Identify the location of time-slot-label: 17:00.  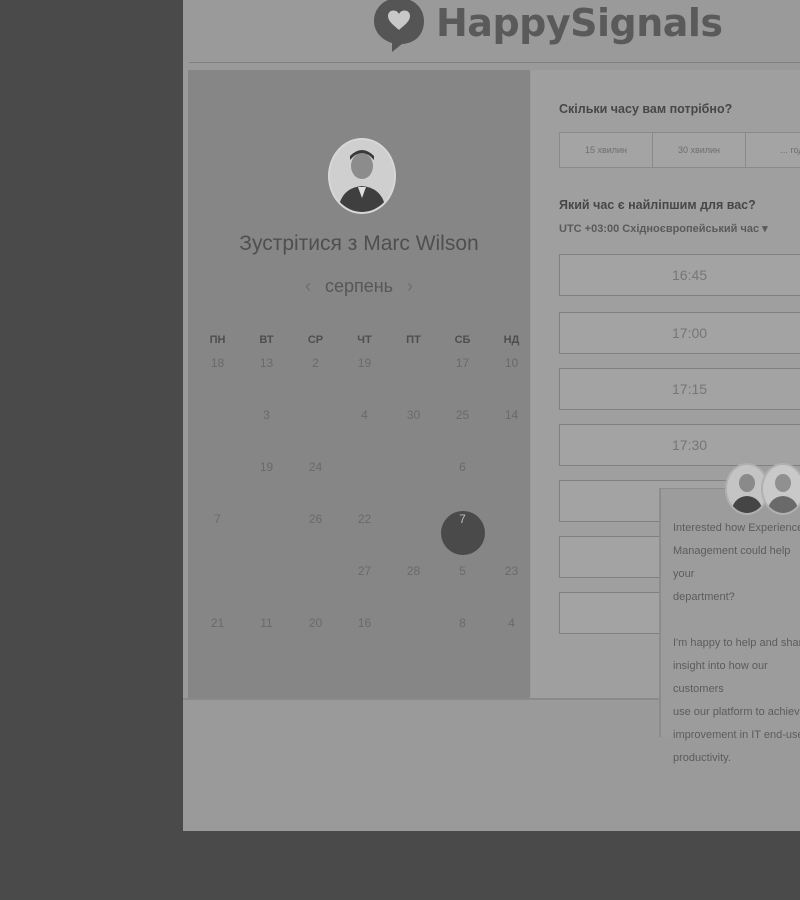
(690, 333).